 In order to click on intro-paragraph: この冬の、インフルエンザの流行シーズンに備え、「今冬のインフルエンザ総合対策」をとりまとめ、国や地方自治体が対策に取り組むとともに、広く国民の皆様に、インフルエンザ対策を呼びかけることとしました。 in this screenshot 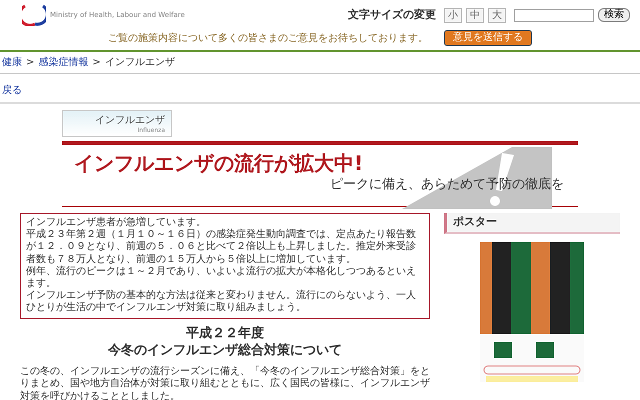, I will do `click(225, 383)`.